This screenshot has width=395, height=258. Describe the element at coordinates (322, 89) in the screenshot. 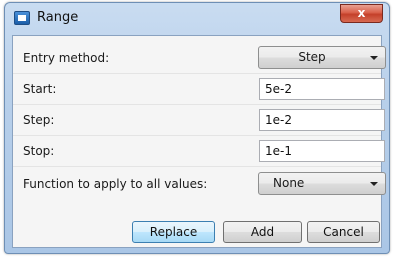

I see `start-input: 5e-2` at that location.